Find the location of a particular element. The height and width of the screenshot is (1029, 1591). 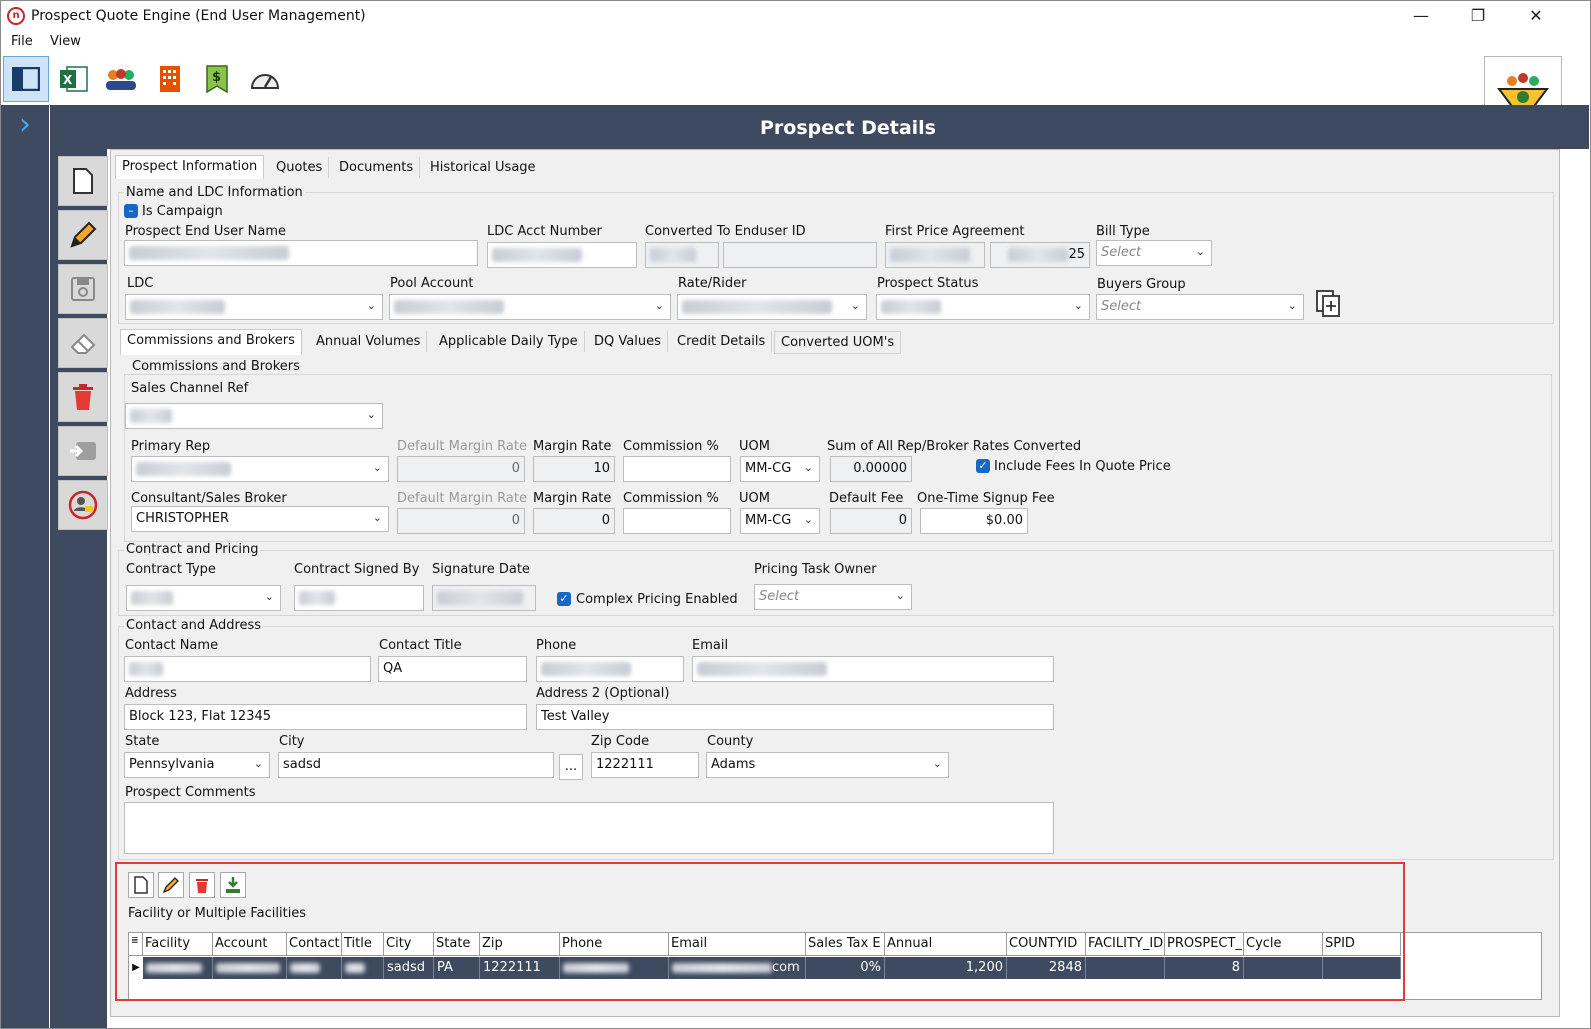

con-default-margin-input: 0 is located at coordinates (461, 521).